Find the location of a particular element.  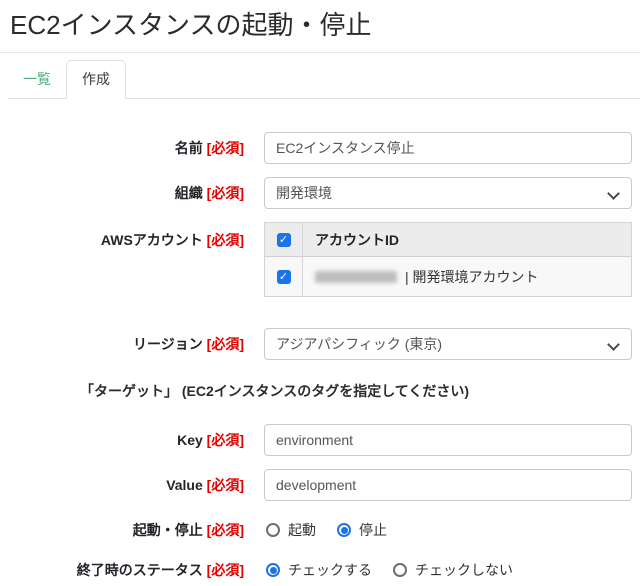

region-label: リージョン is located at coordinates (168, 344).